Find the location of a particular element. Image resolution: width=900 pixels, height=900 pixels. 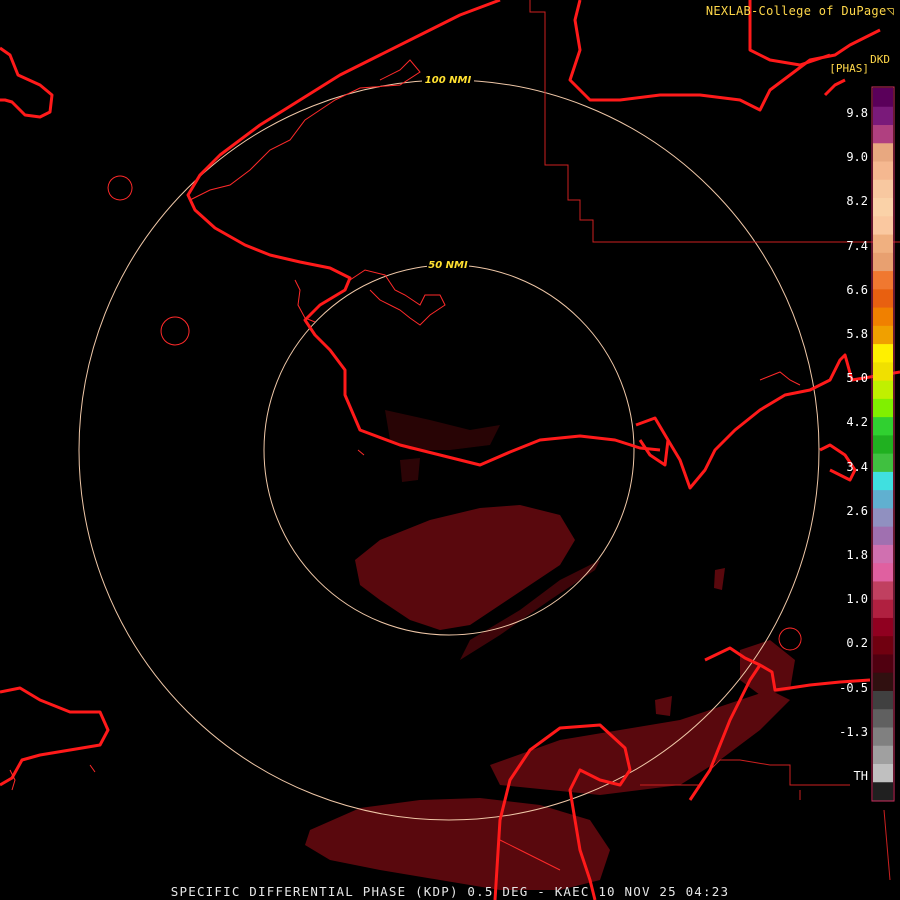

legend-tick-label: 0.2 is located at coordinates (857, 643).